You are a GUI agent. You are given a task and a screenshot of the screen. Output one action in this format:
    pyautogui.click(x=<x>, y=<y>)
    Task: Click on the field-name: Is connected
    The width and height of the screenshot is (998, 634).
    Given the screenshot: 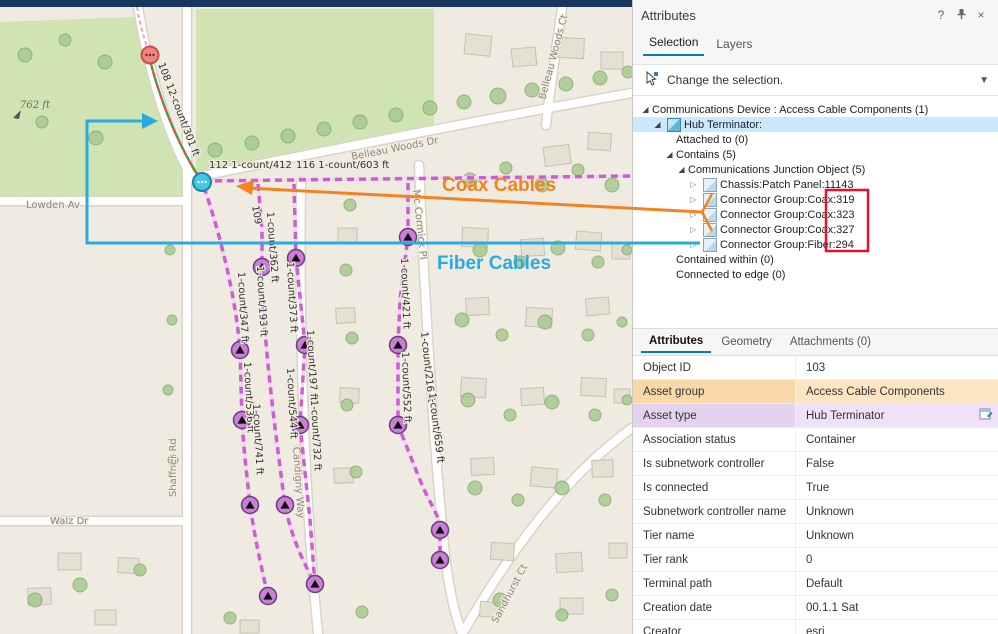 What is the action you would take?
    pyautogui.click(x=676, y=487)
    